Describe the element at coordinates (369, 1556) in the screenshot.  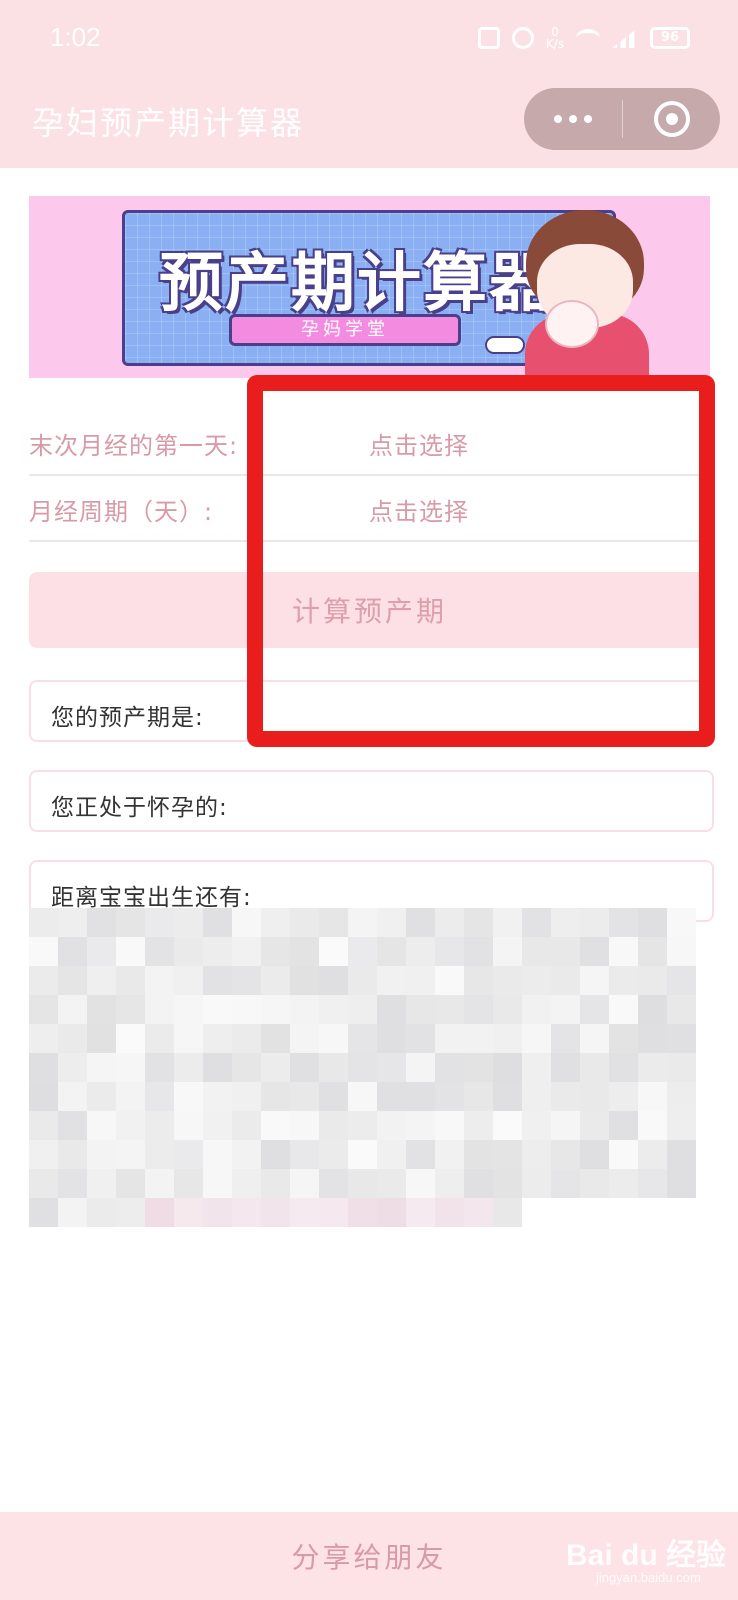
I see `share-button: 分享给朋友` at that location.